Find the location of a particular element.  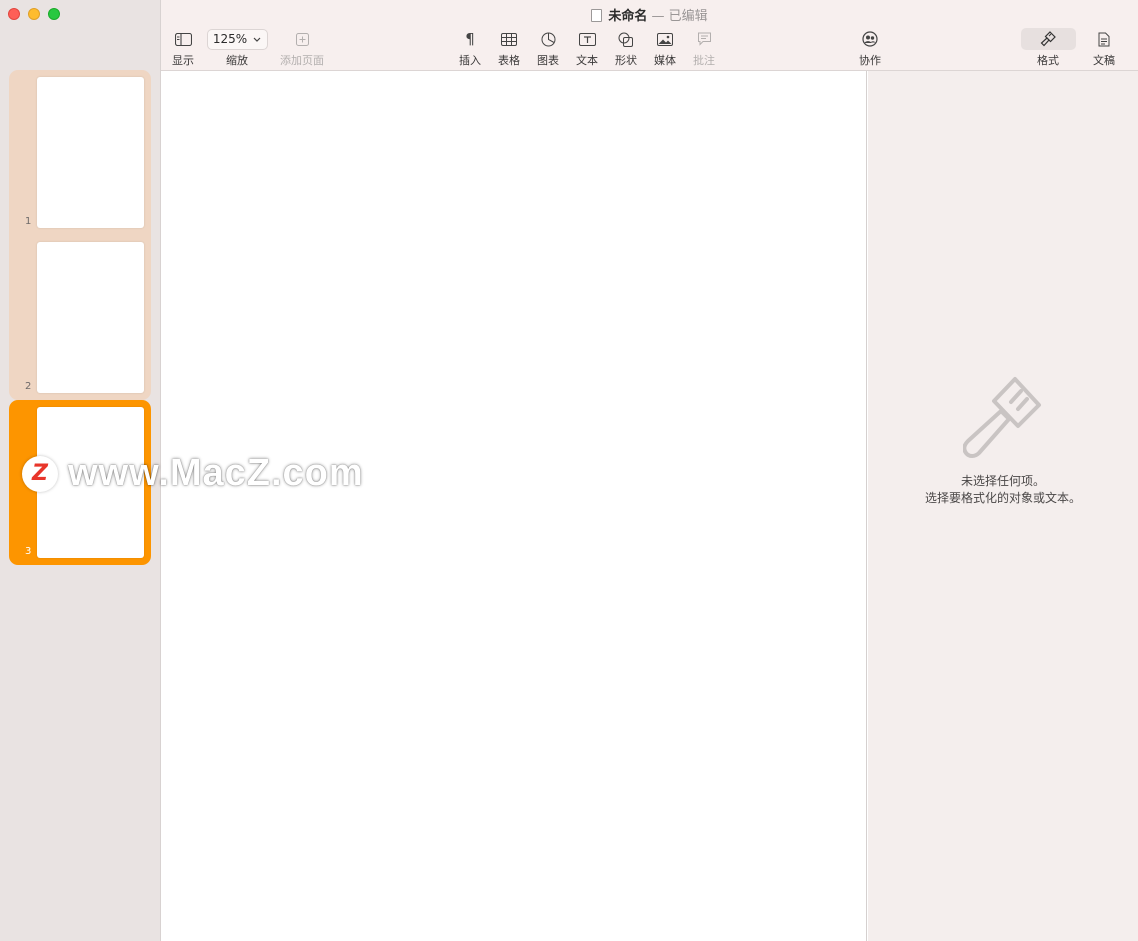

page-thumbnail-1: 1 is located at coordinates (80, 152).